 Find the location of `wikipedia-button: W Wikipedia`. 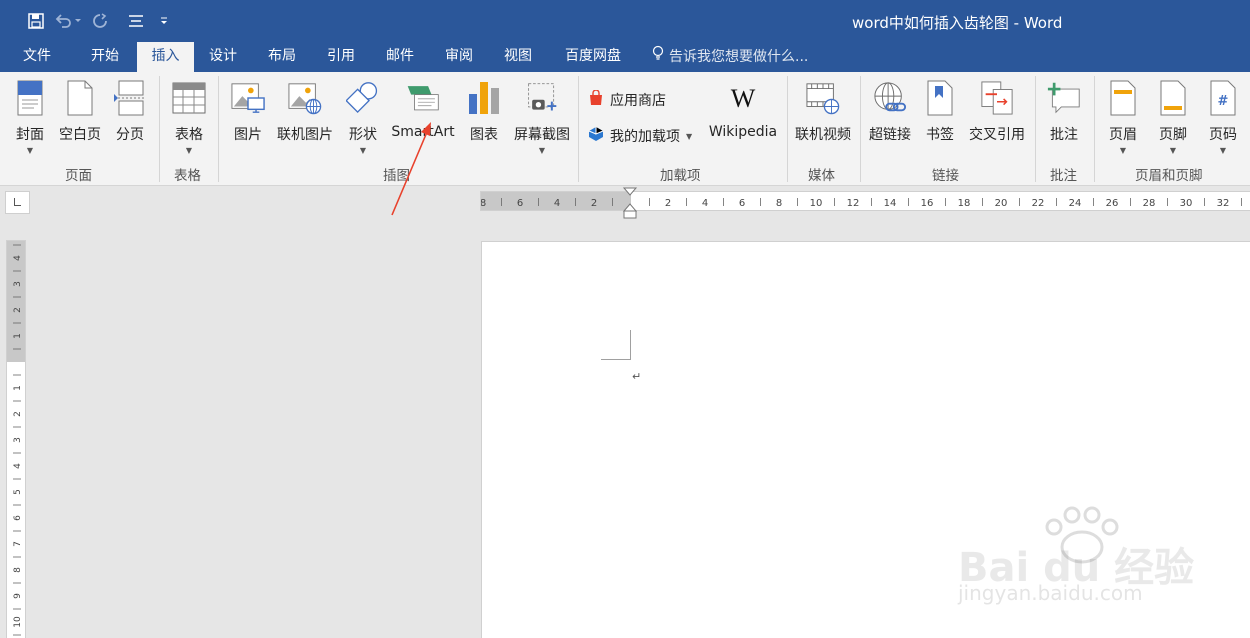

wikipedia-button: W Wikipedia is located at coordinates (743, 118).